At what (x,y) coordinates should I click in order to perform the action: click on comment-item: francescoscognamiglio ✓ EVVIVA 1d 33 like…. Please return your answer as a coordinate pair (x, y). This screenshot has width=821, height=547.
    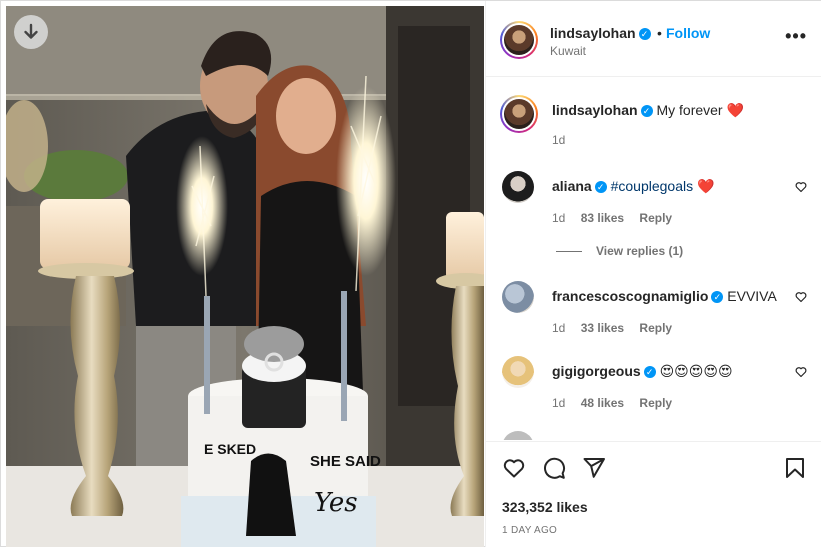
    Looking at the image, I should click on (653, 316).